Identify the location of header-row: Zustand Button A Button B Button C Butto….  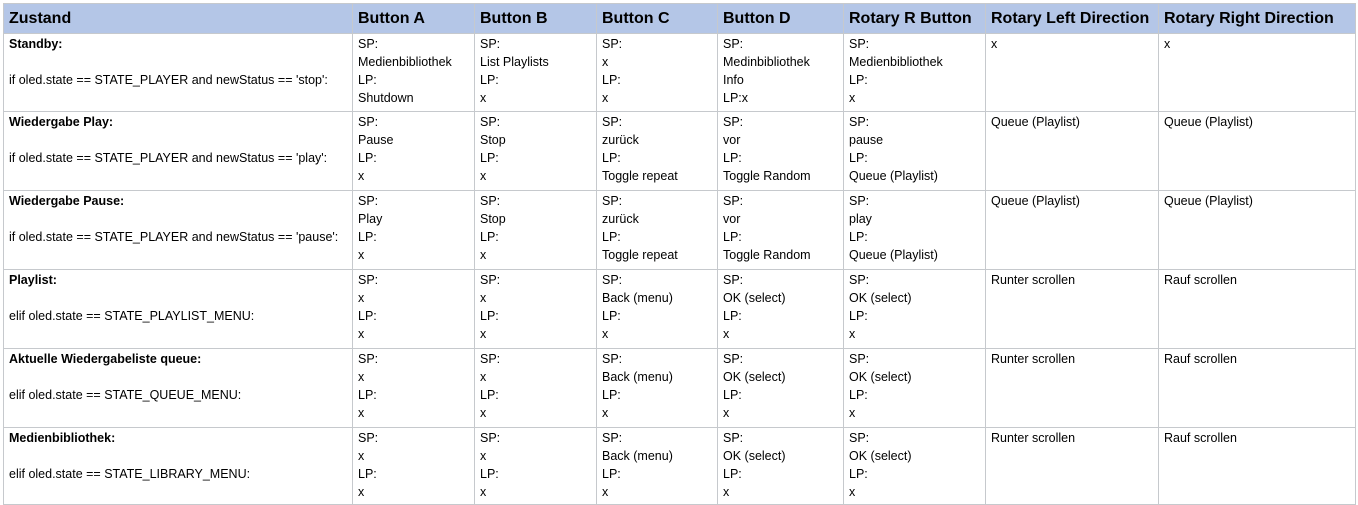
(679, 18).